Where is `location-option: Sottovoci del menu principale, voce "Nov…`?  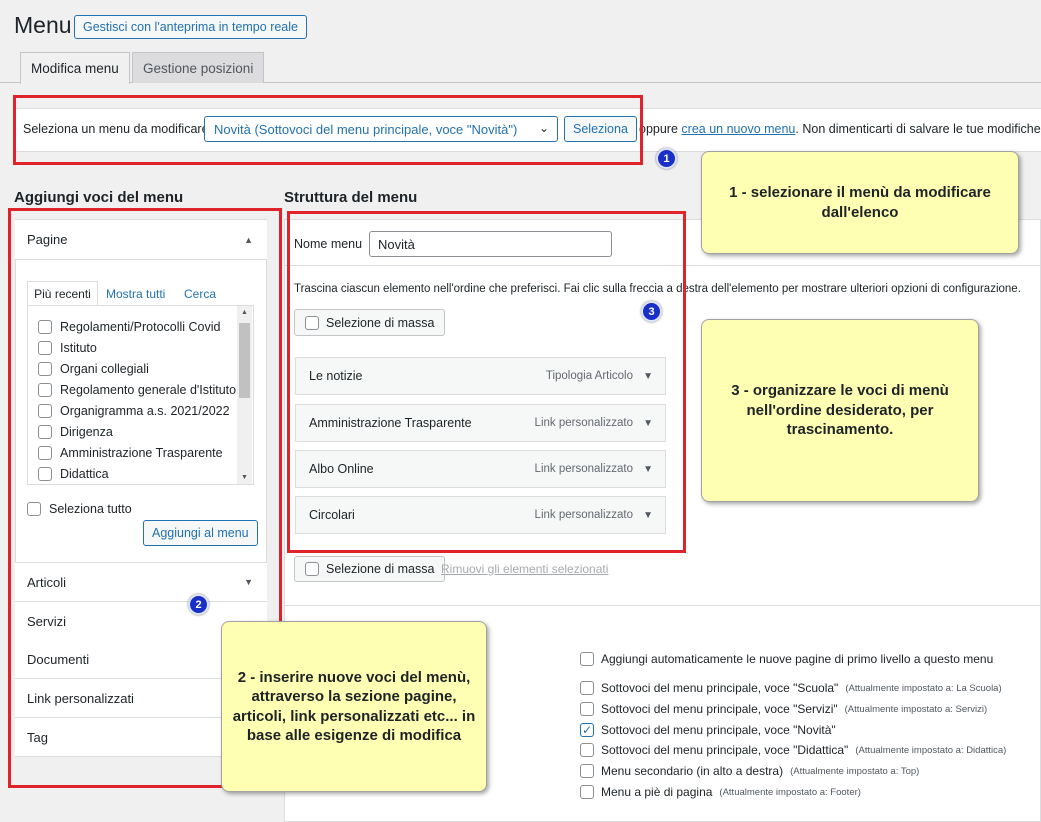 location-option: Sottovoci del menu principale, voce "Nov… is located at coordinates (708, 730).